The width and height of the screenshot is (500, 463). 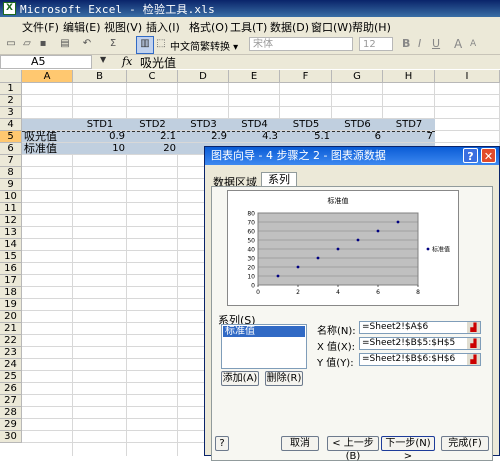 What do you see at coordinates (289, 26) in the screenshot?
I see `menu-data: 数据(D)` at bounding box center [289, 26].